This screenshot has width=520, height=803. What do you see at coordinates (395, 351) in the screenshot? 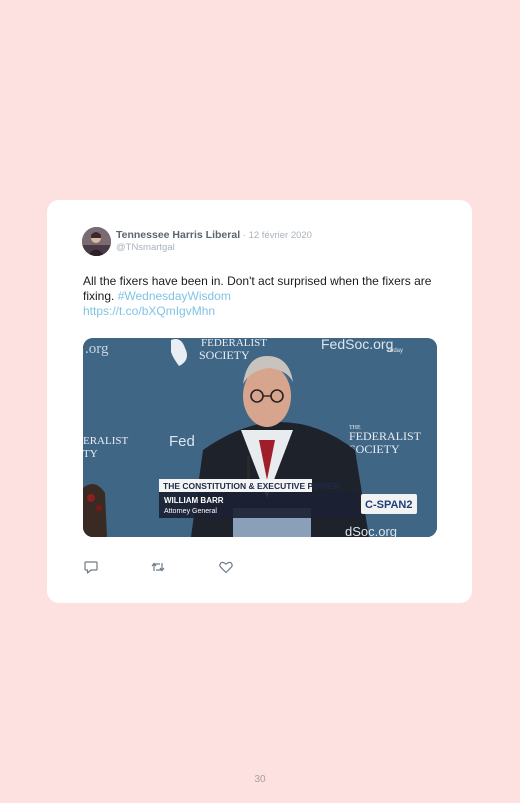
I see `backdrop-today: Today` at bounding box center [395, 351].